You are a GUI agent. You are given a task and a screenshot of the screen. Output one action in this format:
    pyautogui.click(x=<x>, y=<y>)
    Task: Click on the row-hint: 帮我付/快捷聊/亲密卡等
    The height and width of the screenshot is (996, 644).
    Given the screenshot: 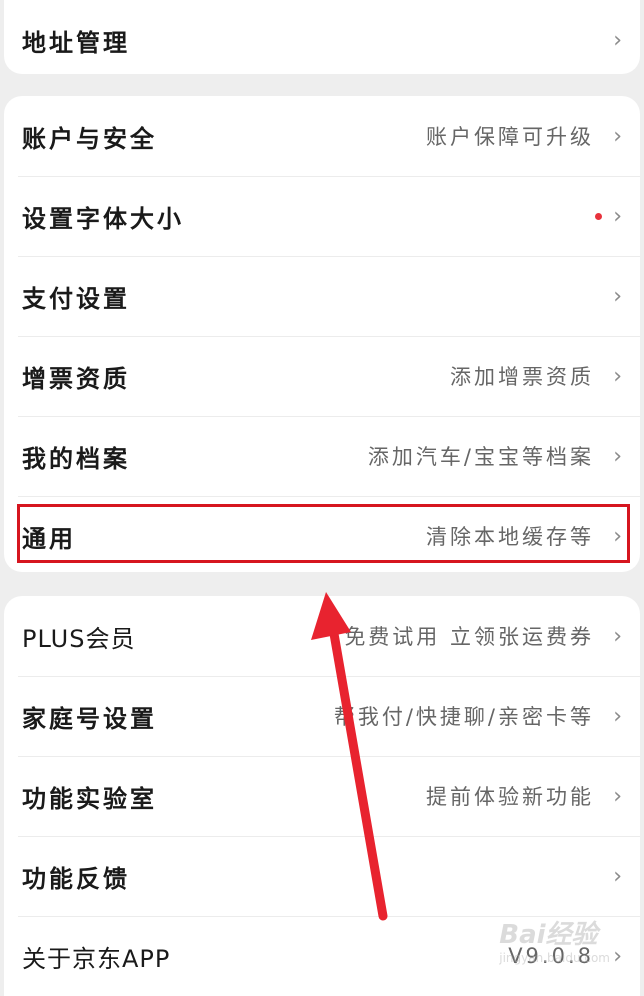 What is the action you would take?
    pyautogui.click(x=463, y=717)
    